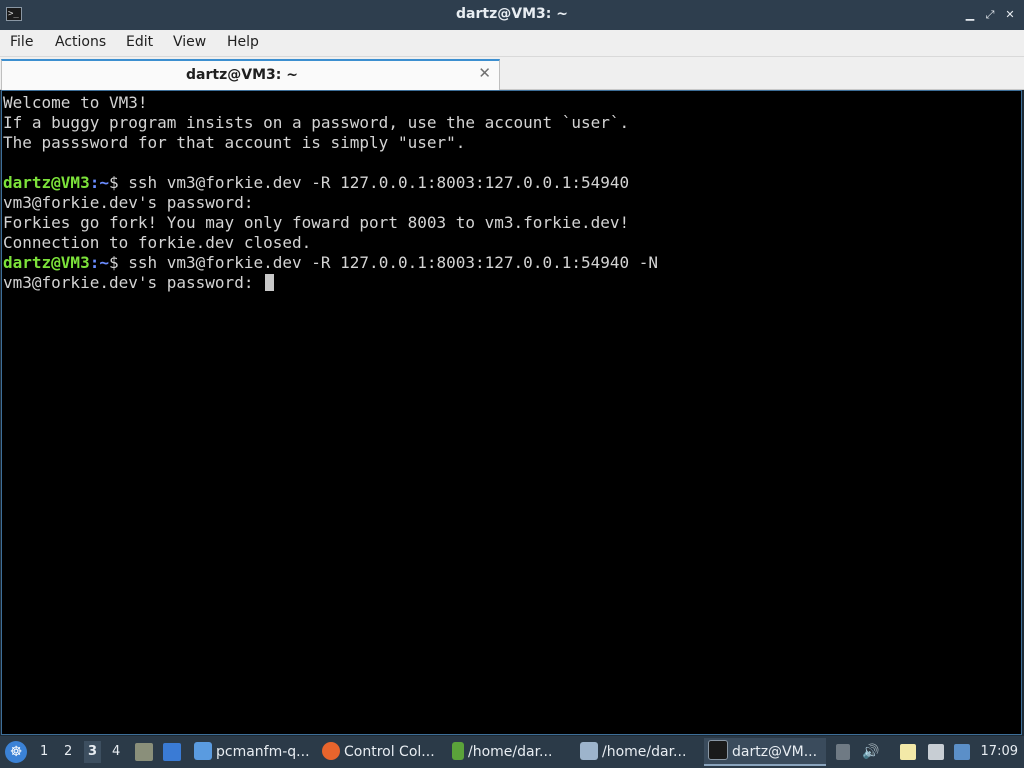 This screenshot has width=1024, height=768. I want to click on menu-view: View, so click(189, 42).